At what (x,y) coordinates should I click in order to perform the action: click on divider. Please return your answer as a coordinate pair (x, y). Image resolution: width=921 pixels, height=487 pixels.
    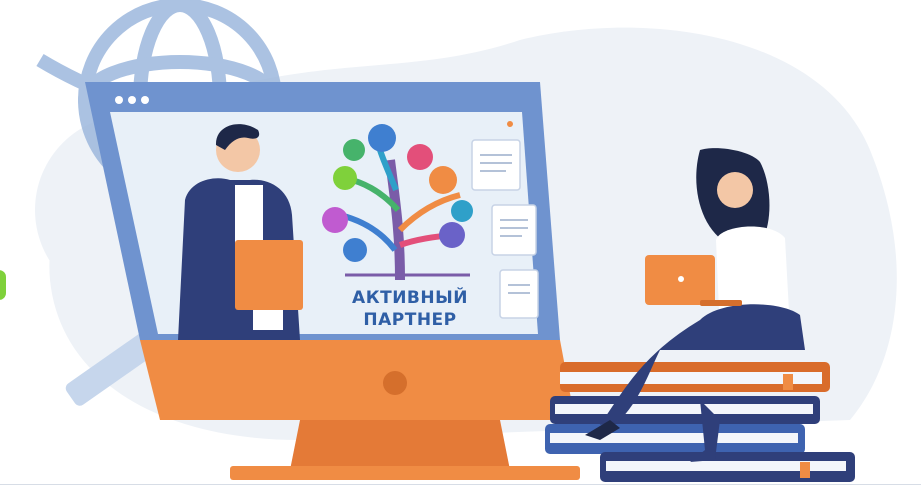
    Looking at the image, I should click on (460, 484).